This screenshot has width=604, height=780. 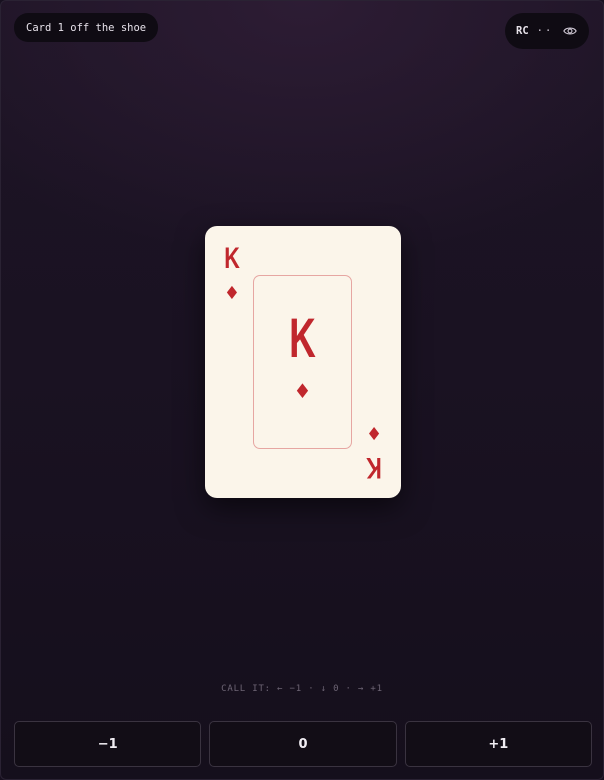 I want to click on card-corner-top-left: K ♦, so click(x=232, y=274).